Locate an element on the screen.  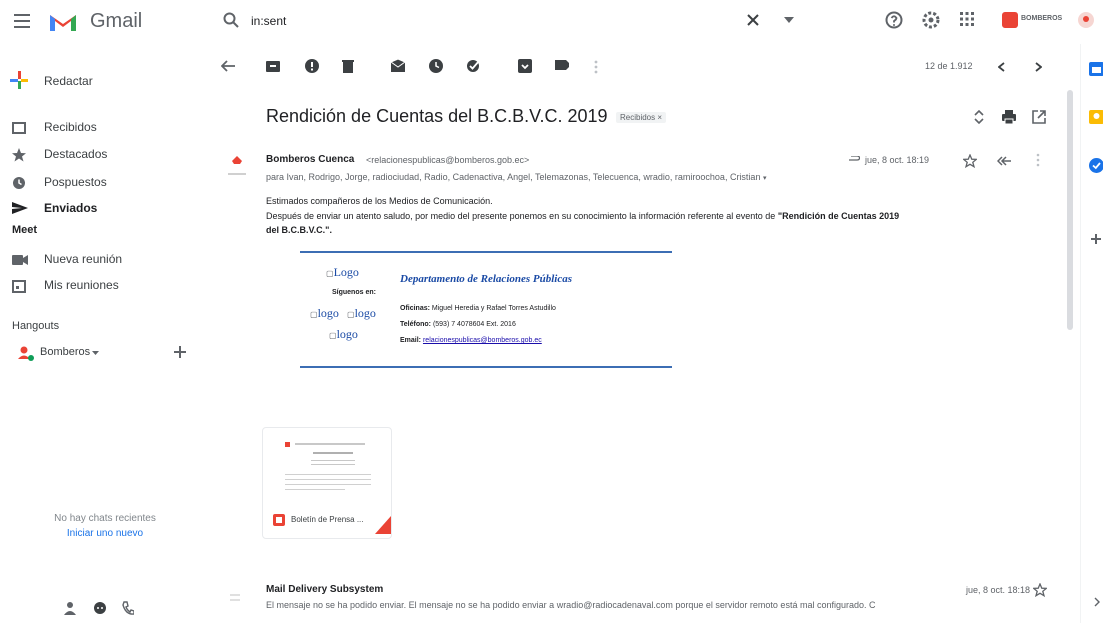
search-input: in:sent is located at coordinates (268, 21).